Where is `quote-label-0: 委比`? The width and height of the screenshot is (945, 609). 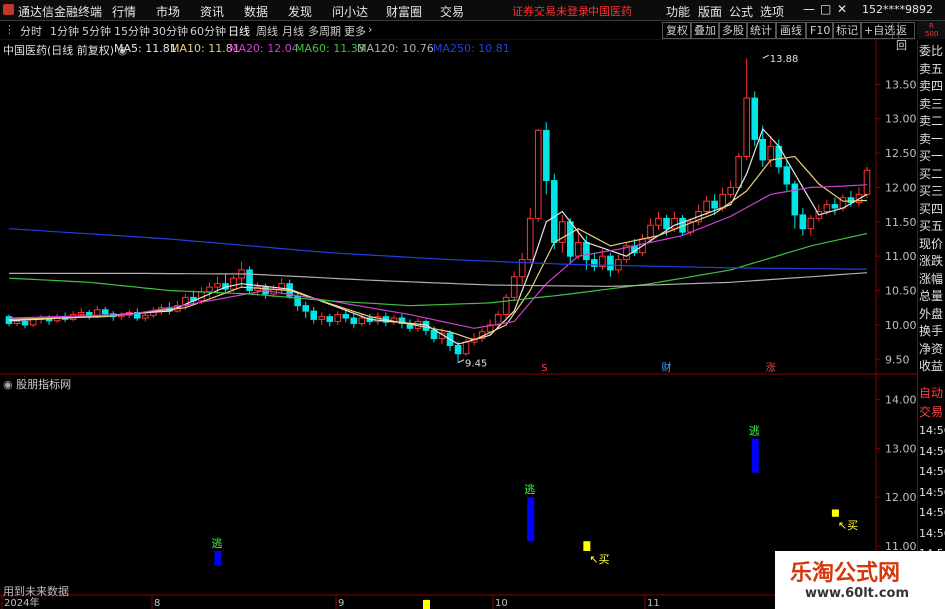
quote-label-0: 委比 is located at coordinates (931, 51).